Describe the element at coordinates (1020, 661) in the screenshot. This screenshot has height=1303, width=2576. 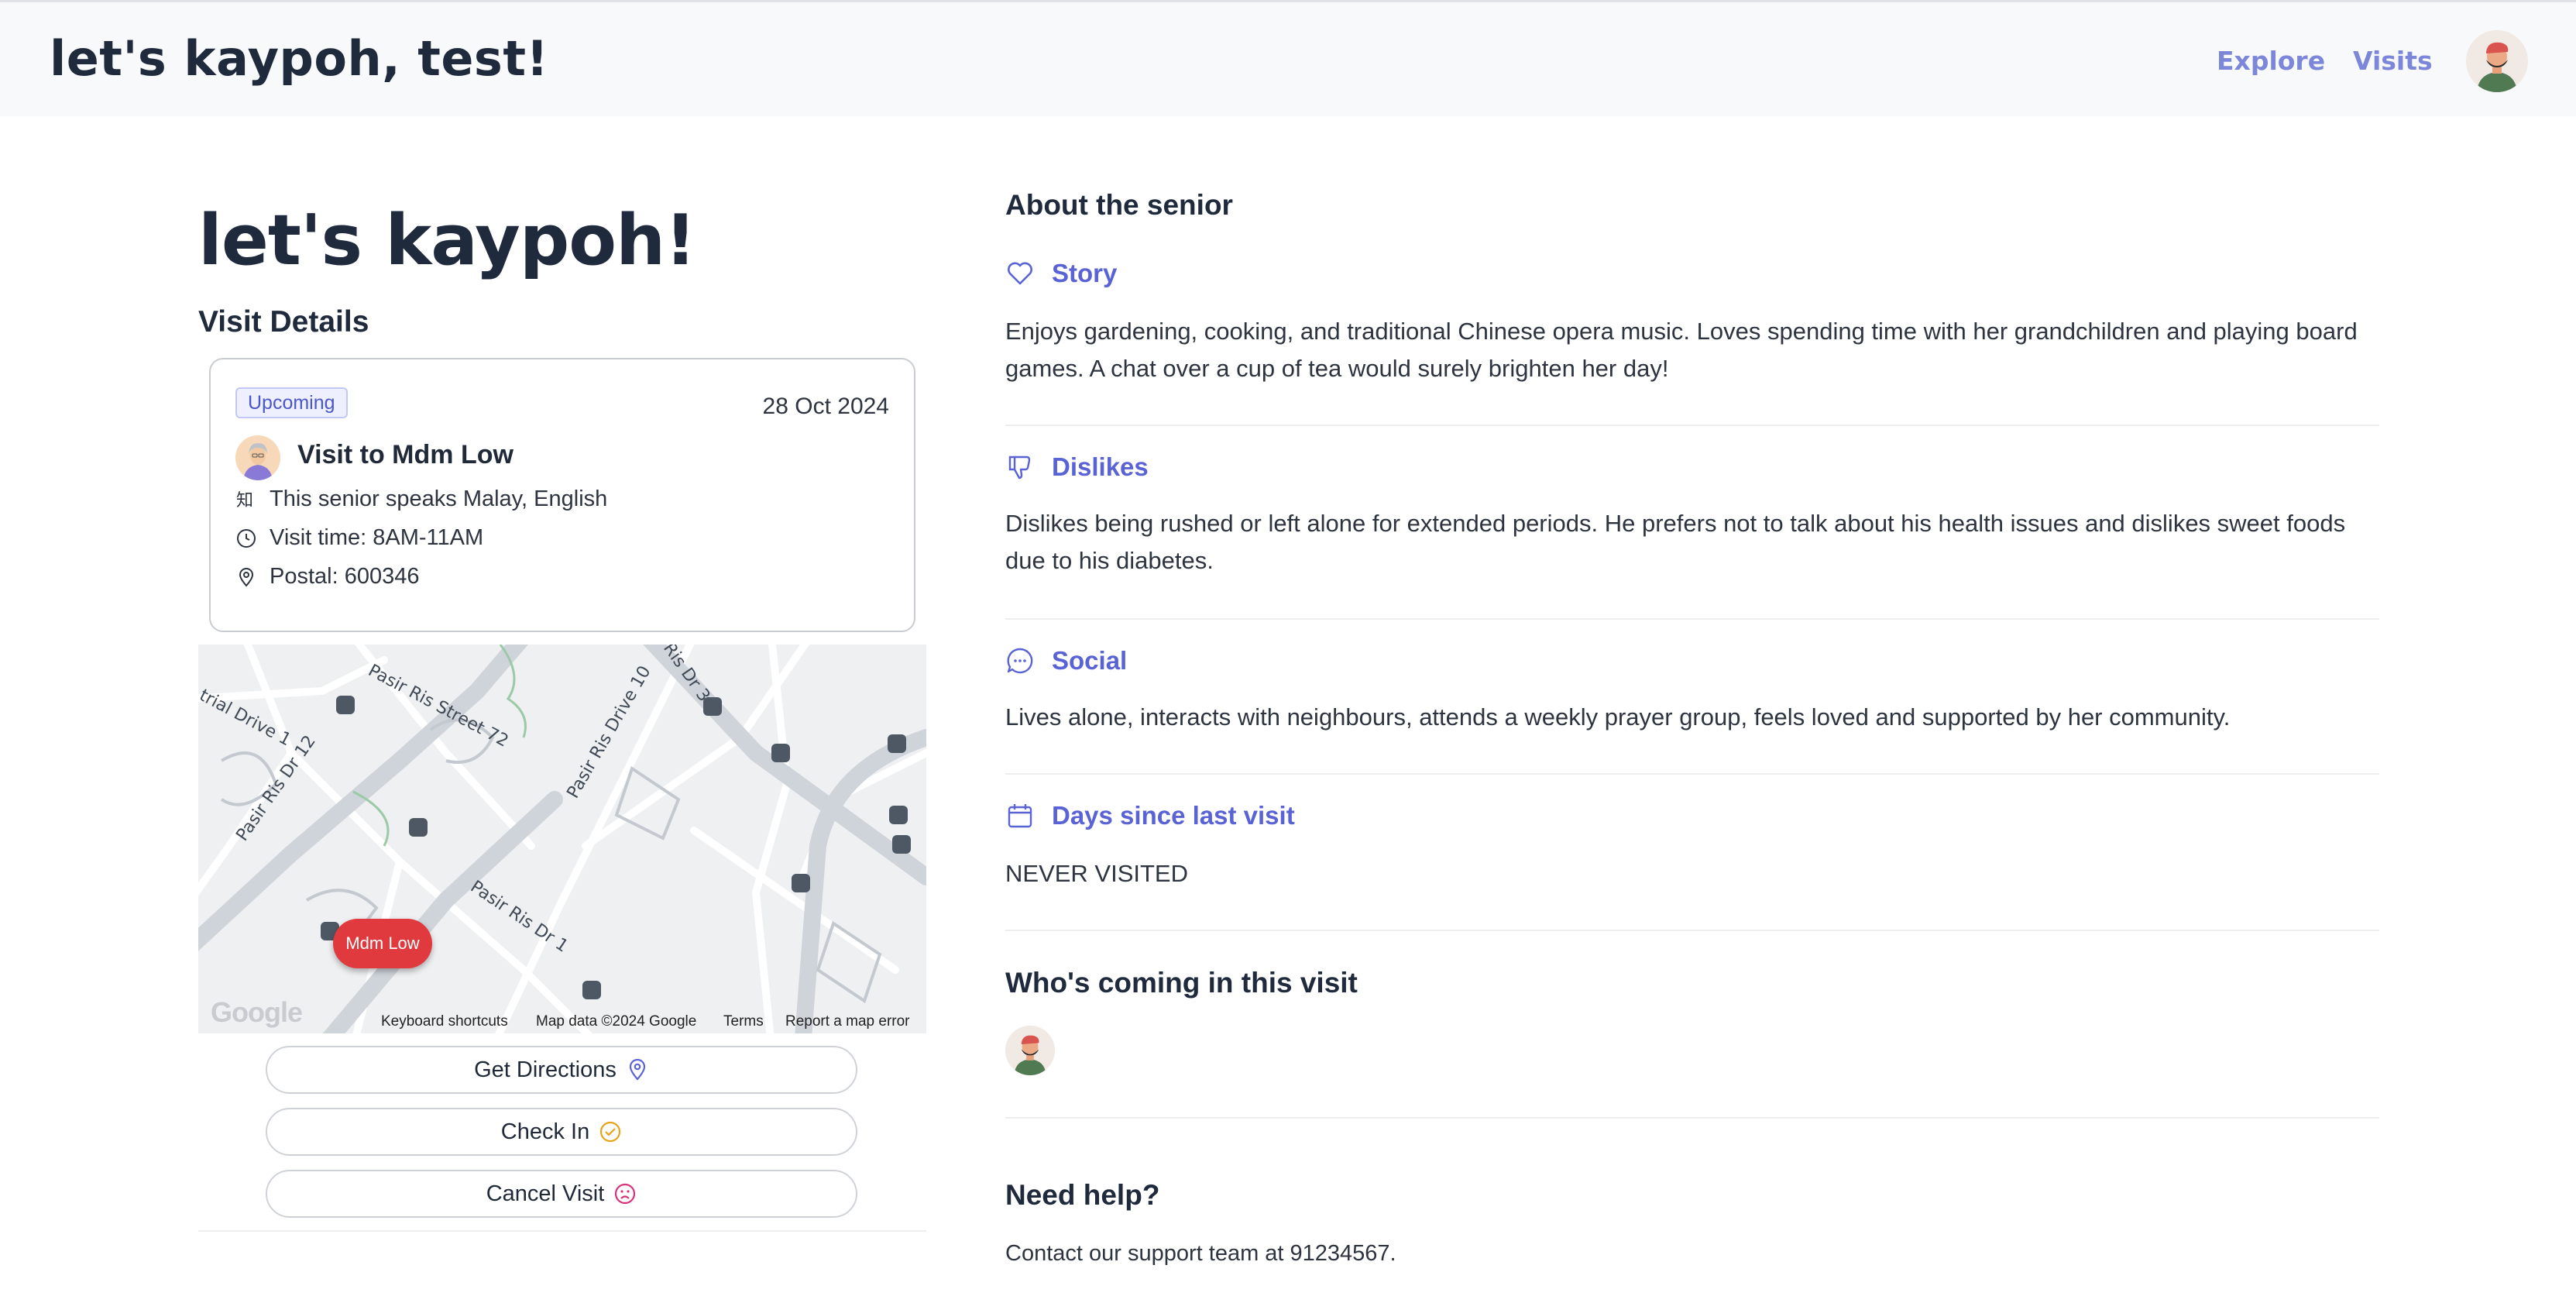
I see `chat-bubble-icon` at that location.